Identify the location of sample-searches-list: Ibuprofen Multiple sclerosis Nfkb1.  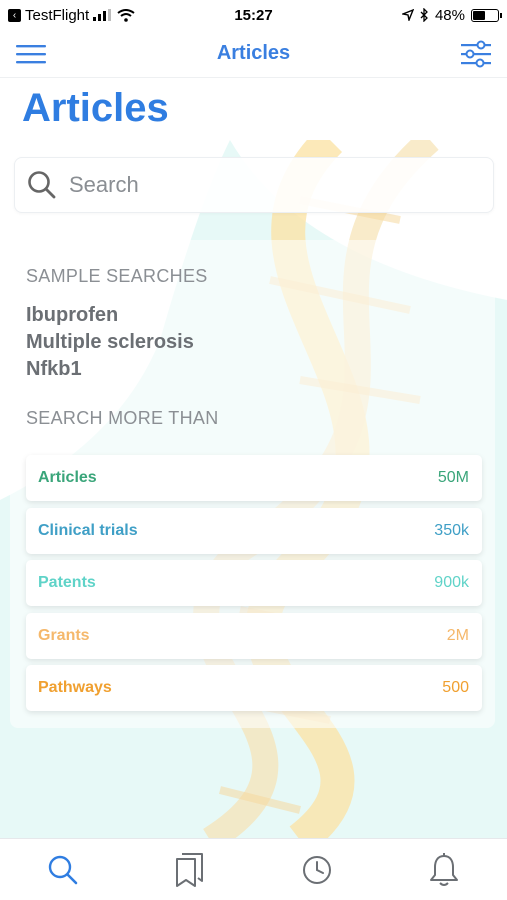
(110, 342).